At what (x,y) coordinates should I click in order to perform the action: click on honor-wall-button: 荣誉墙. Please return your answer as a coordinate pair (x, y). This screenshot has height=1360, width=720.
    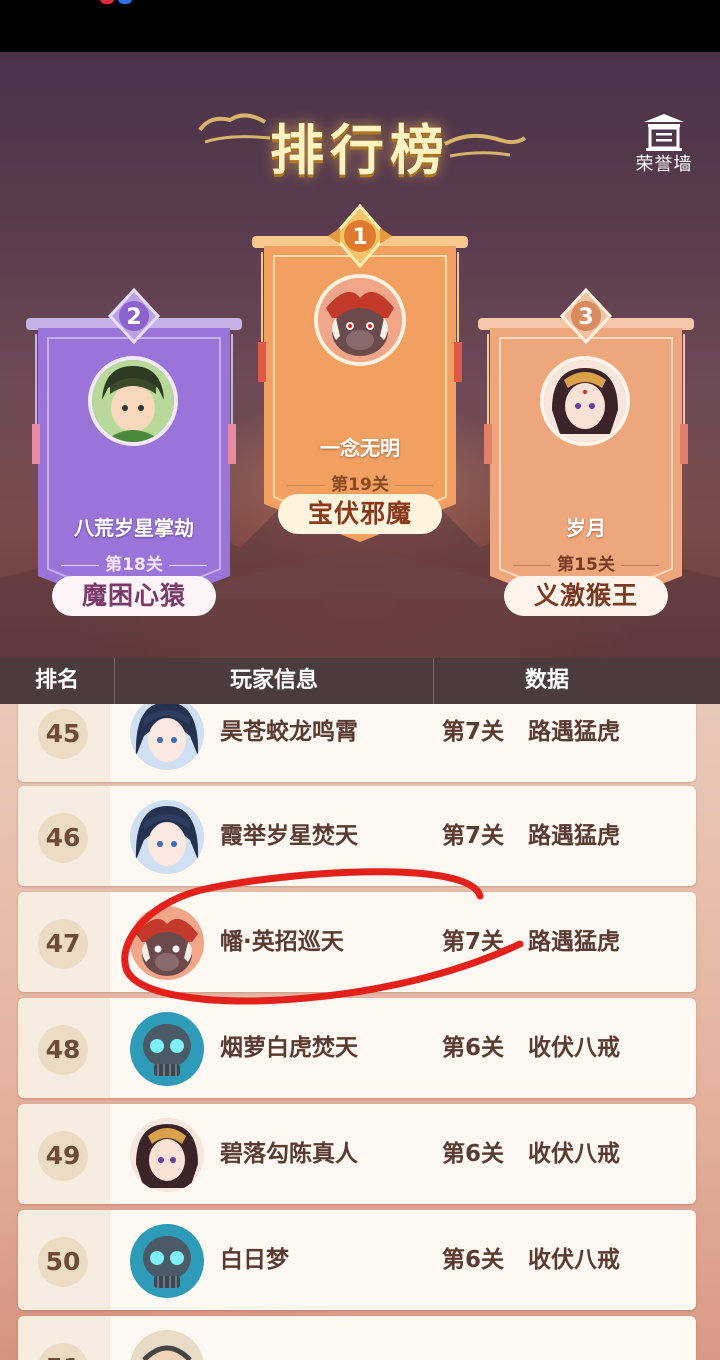
    Looking at the image, I should click on (664, 144).